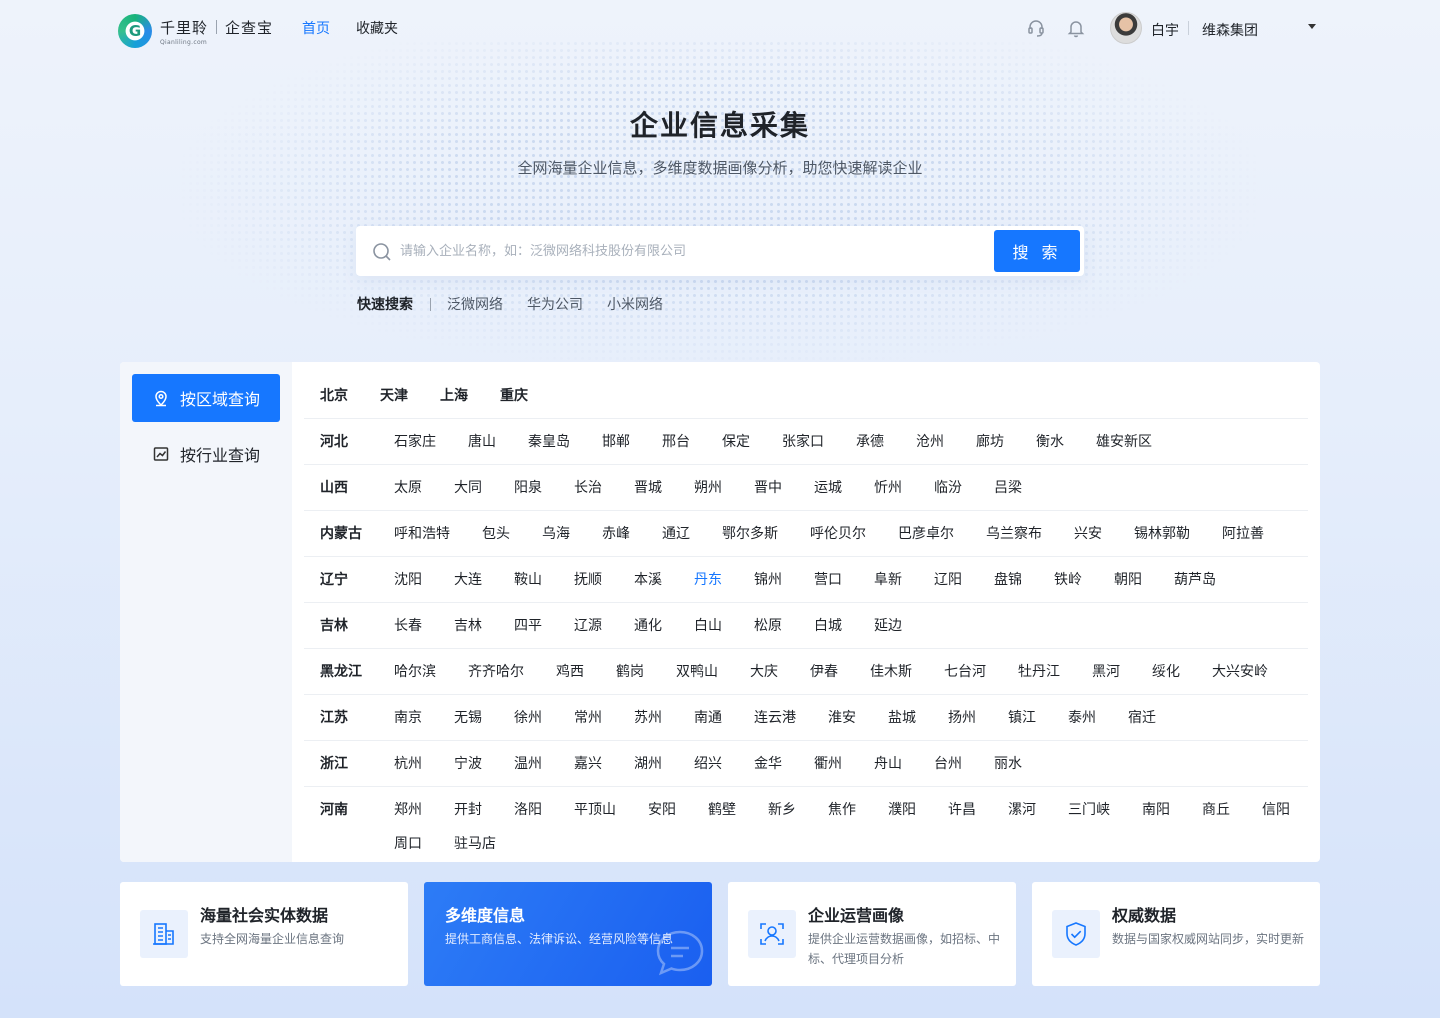 The width and height of the screenshot is (1440, 1018). I want to click on city-item: 盐城, so click(902, 718).